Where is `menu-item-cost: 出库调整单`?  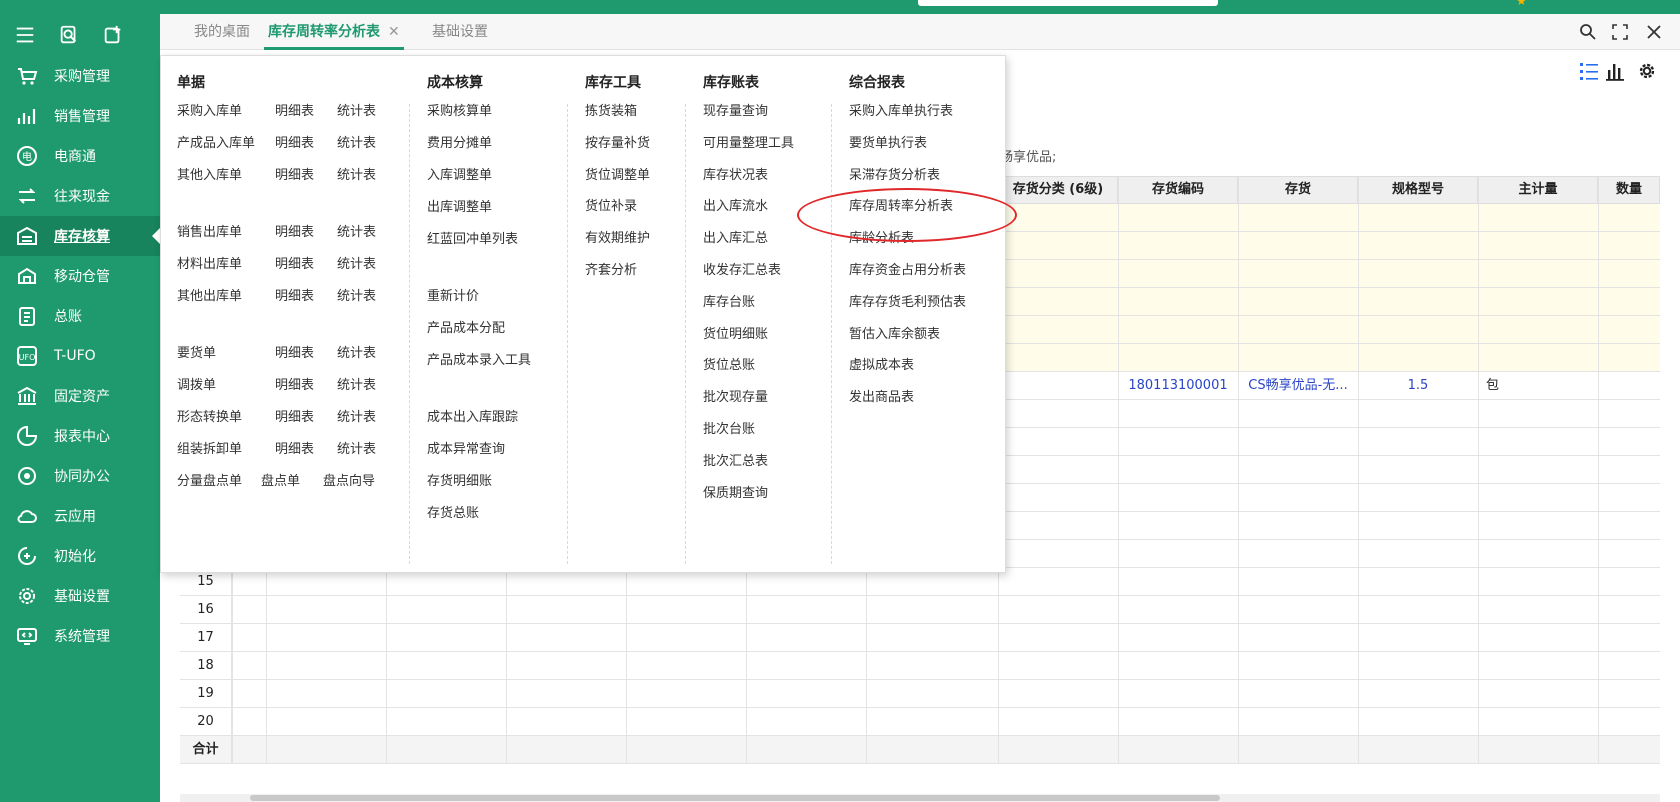
menu-item-cost: 出库调整单 is located at coordinates (459, 205).